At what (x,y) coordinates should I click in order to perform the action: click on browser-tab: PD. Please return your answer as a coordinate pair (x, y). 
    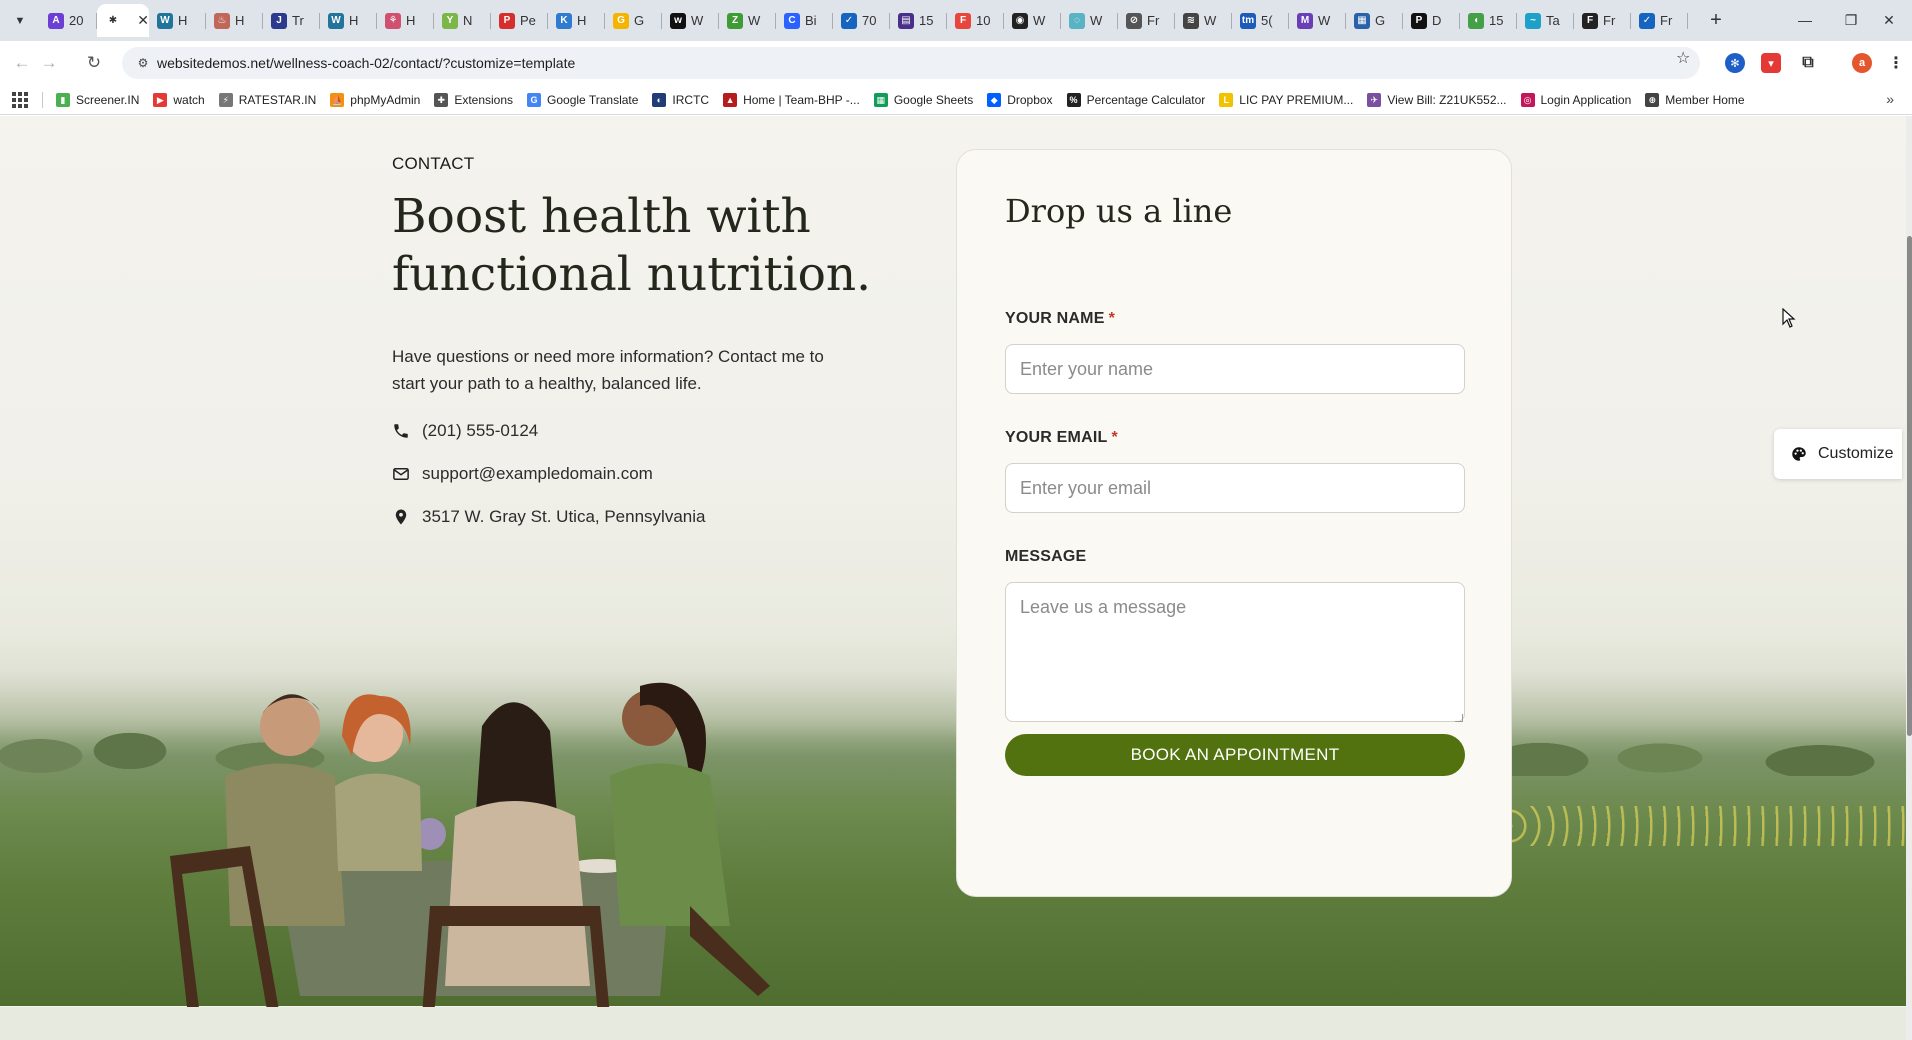
    Looking at the image, I should click on (1431, 20).